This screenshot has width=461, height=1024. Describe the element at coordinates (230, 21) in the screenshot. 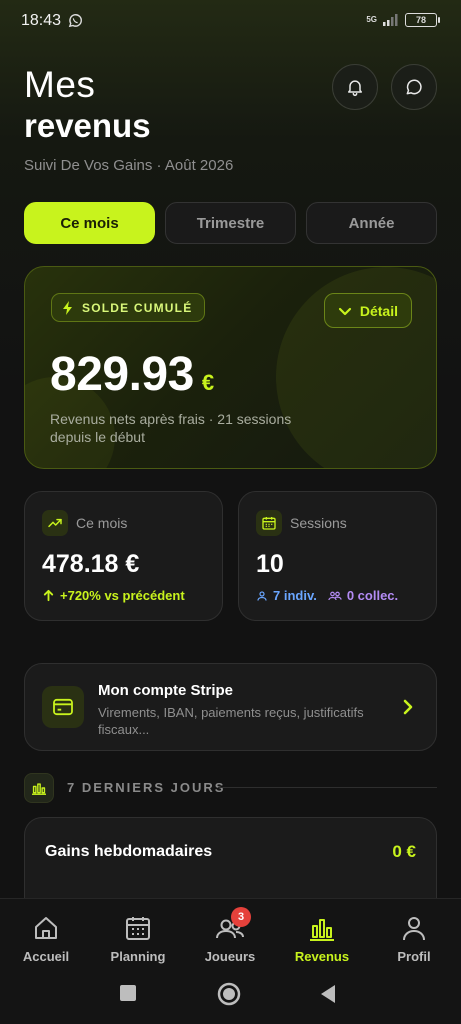

I see `status-bar: 18:43 5G 78` at that location.